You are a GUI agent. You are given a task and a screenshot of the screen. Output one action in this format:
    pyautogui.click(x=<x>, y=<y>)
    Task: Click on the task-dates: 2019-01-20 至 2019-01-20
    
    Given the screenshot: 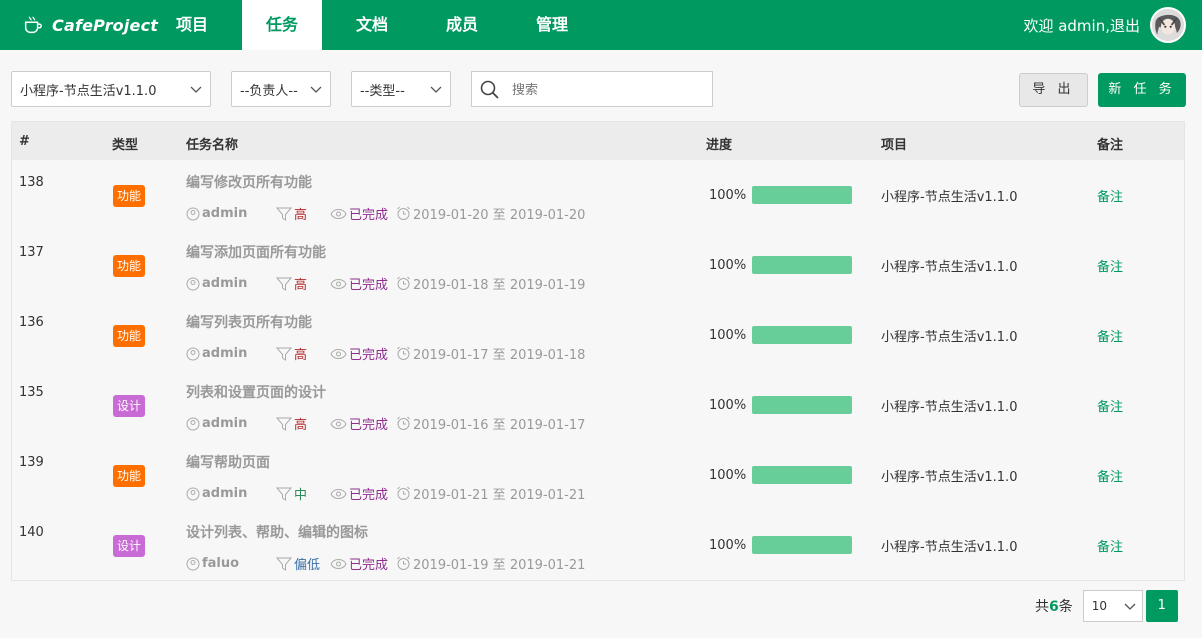 What is the action you would take?
    pyautogui.click(x=490, y=213)
    